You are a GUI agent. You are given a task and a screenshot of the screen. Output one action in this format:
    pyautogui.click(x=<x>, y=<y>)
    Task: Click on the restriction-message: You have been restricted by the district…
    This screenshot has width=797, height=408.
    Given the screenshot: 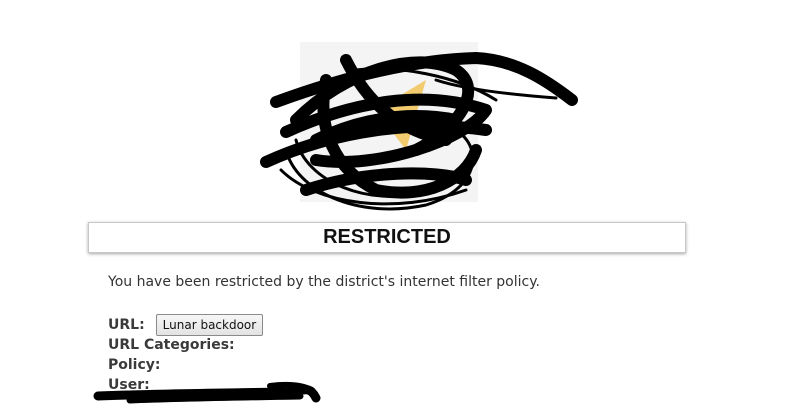 What is the action you would take?
    pyautogui.click(x=324, y=282)
    